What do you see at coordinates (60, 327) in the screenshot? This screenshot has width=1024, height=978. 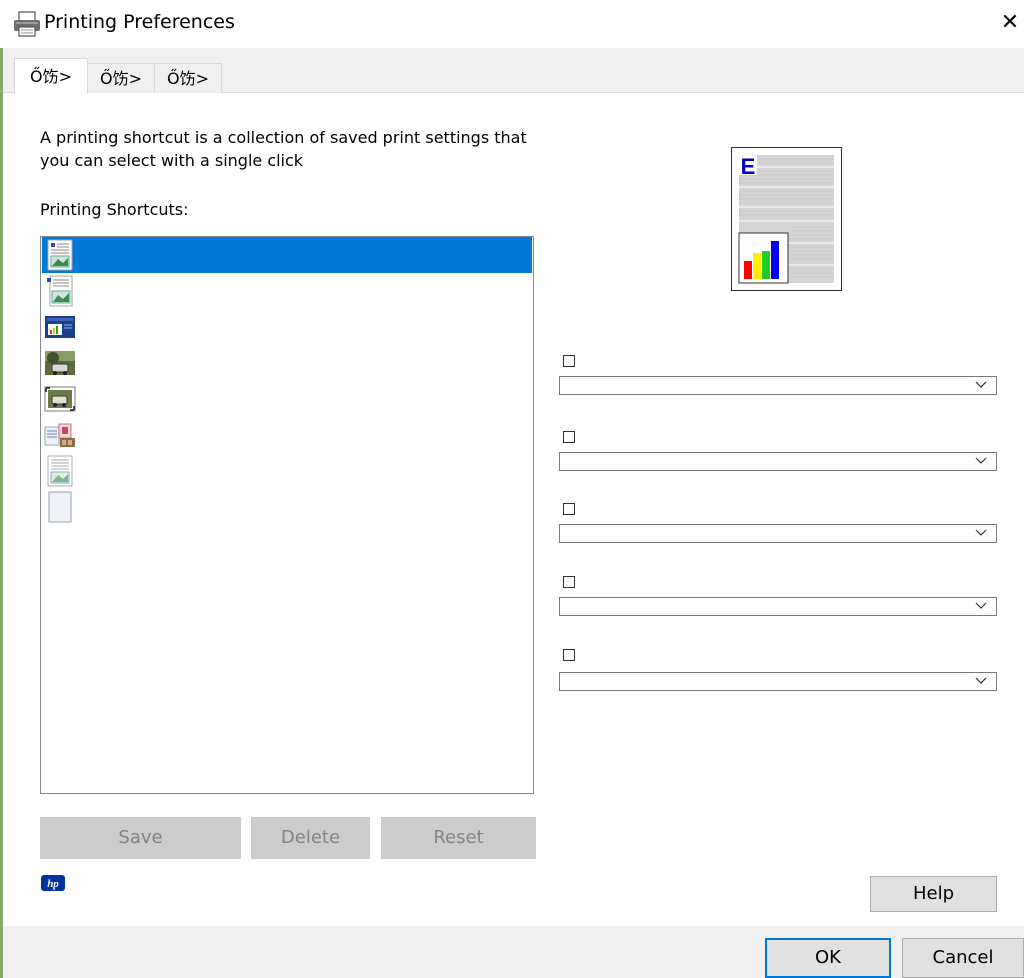 I see `presentation-icon` at bounding box center [60, 327].